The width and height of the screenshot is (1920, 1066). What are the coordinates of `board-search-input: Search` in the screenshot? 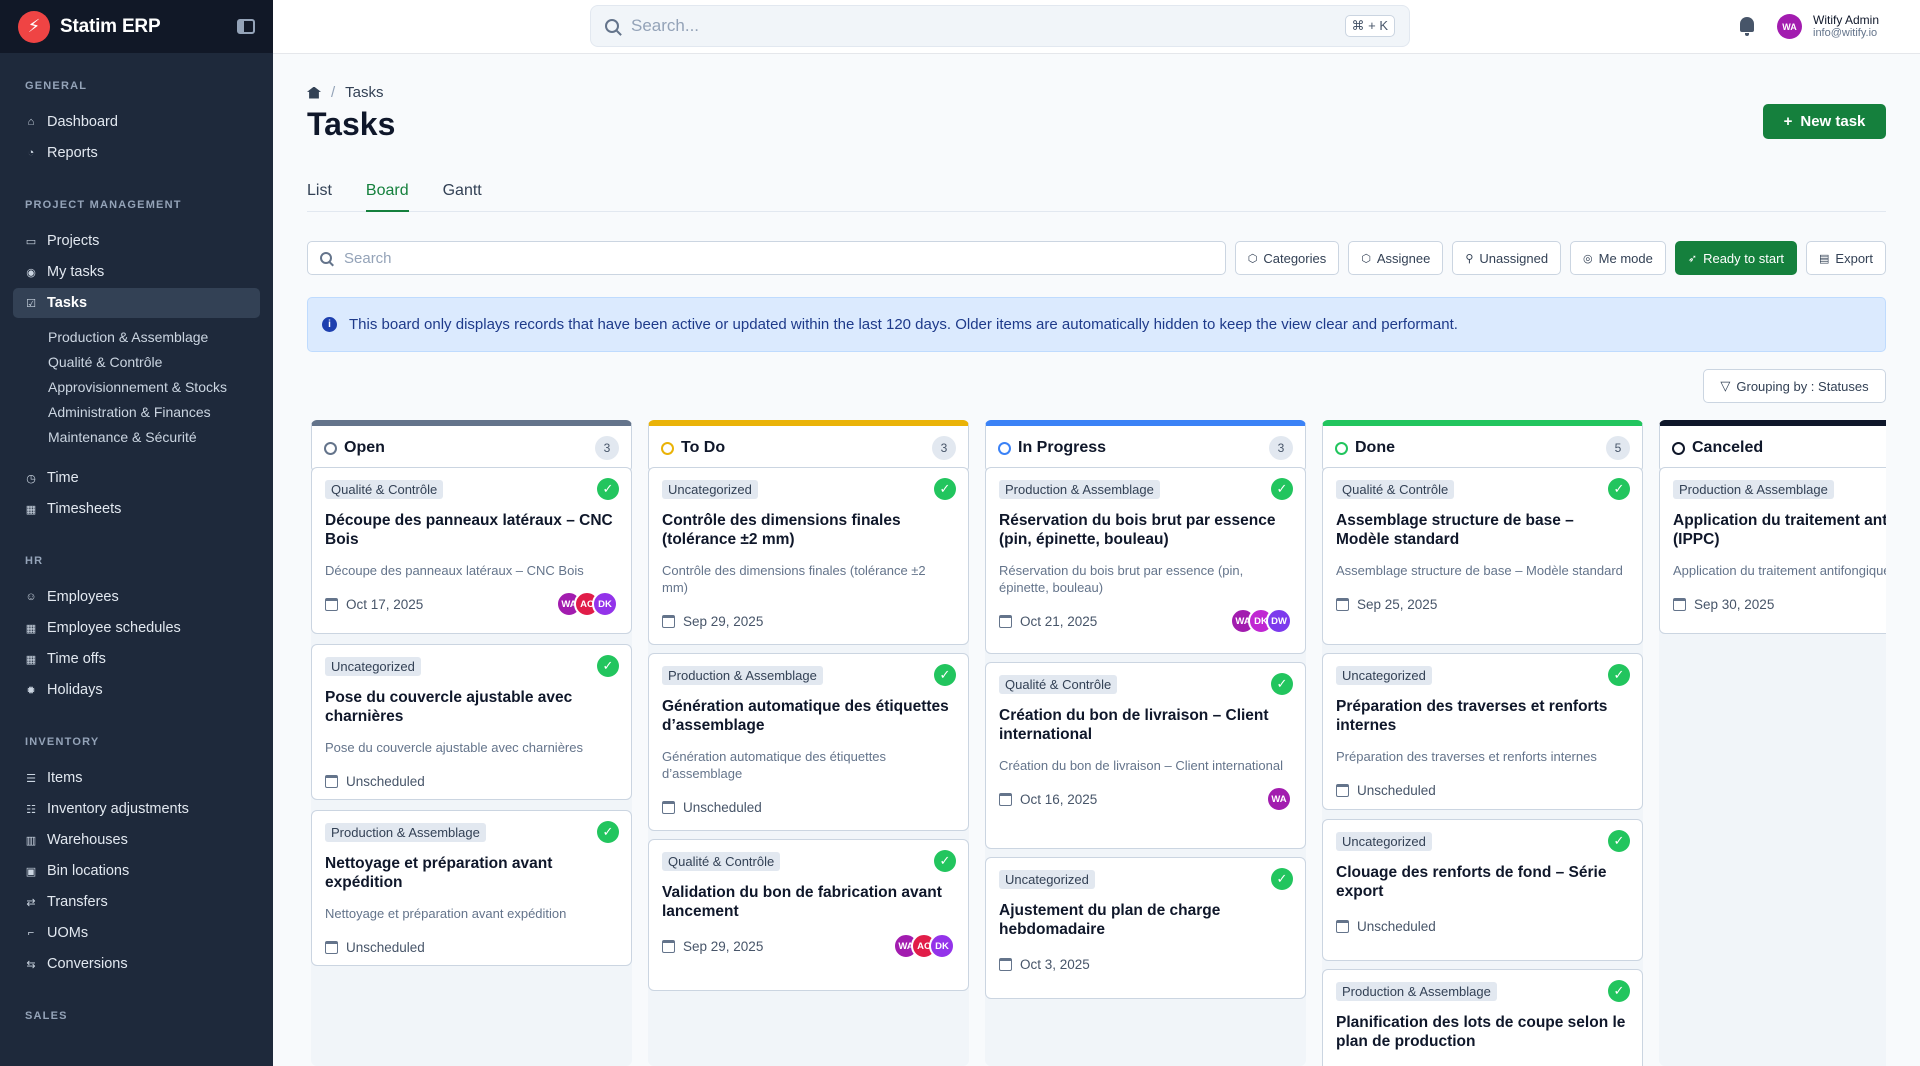 It's located at (766, 258).